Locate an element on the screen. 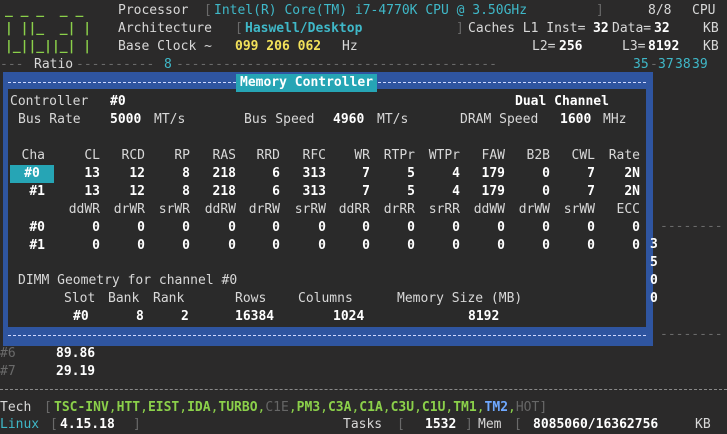  tech-feature-tsc-inv: TSC-INV is located at coordinates (81, 407).